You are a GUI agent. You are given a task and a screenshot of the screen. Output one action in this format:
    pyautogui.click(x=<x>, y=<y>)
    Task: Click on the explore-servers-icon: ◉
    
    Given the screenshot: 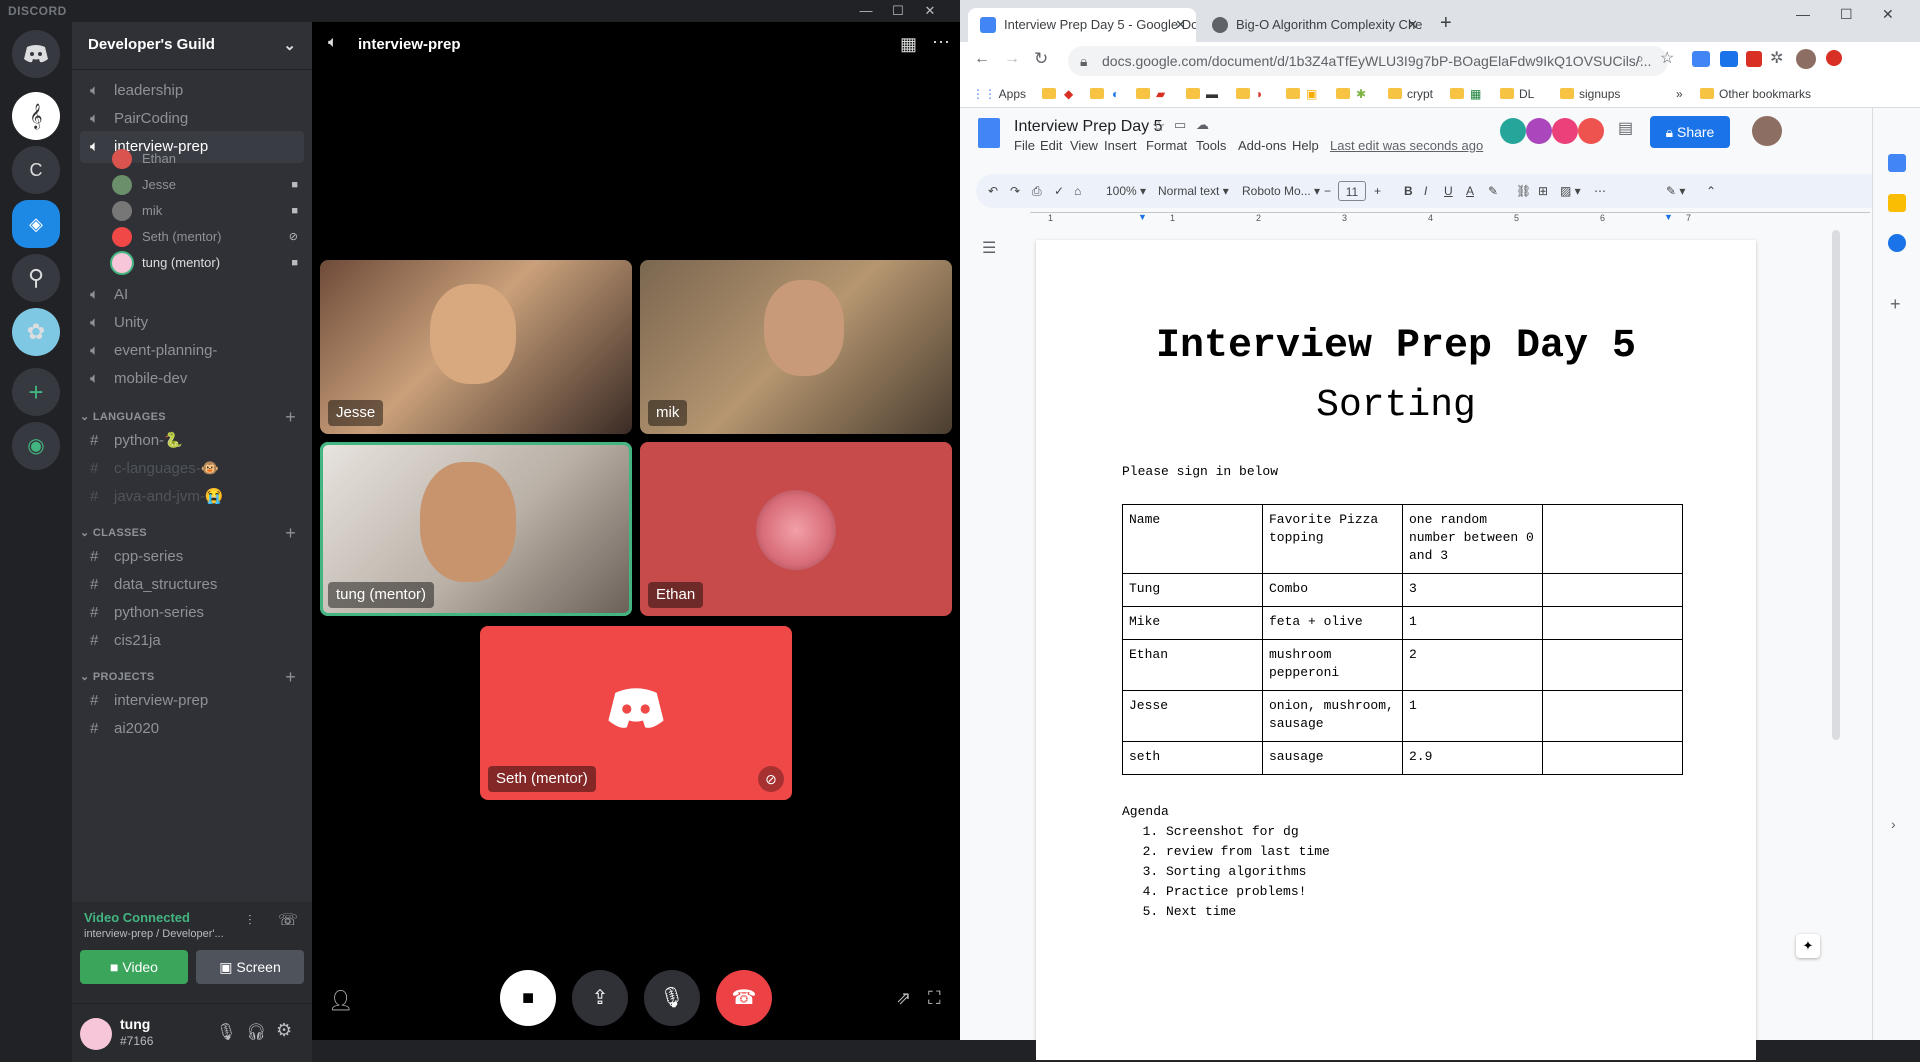 What is the action you would take?
    pyautogui.click(x=36, y=446)
    